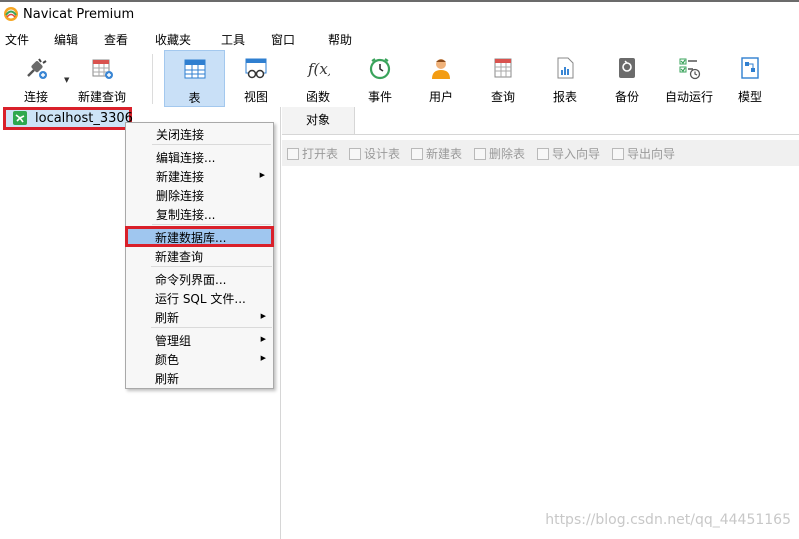 The height and width of the screenshot is (539, 799). I want to click on menu-tools: 工具, so click(233, 39).